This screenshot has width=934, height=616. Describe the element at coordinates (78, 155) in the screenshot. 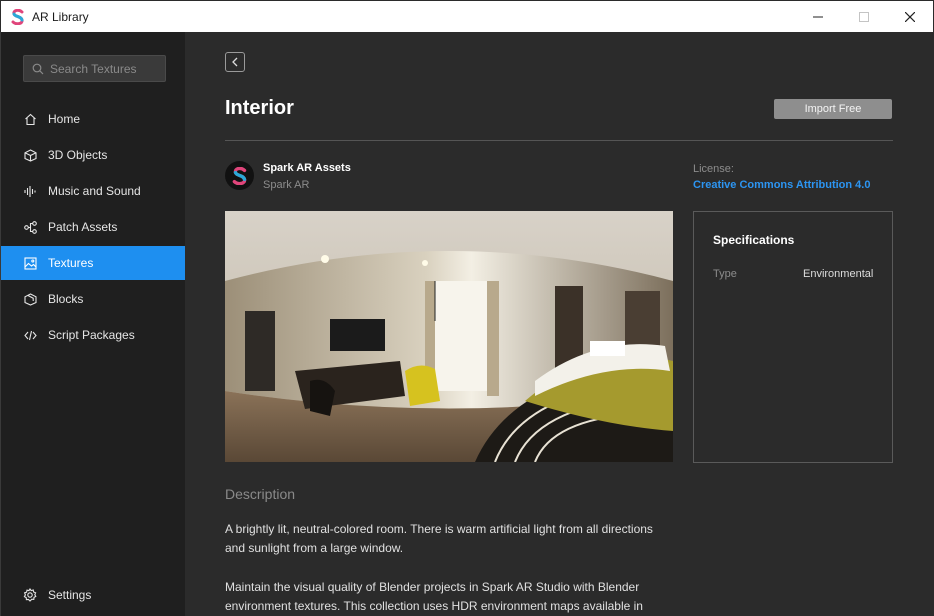

I see `sidebar-item-label: 3D Objects` at that location.